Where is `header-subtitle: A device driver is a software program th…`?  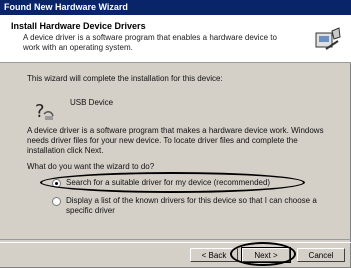
header-subtitle: A device driver is a software program th… is located at coordinates (150, 42).